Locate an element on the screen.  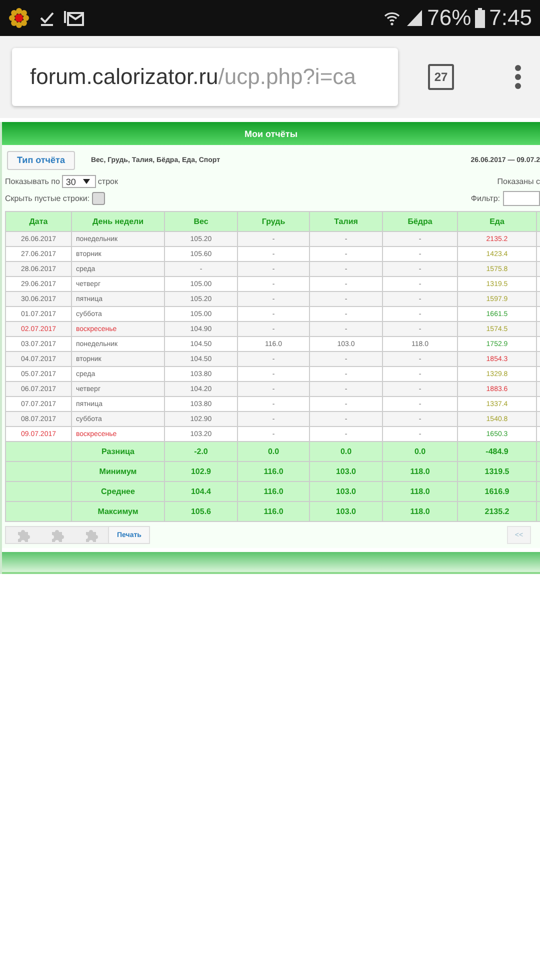
summary-label: Максимум is located at coordinates (118, 512).